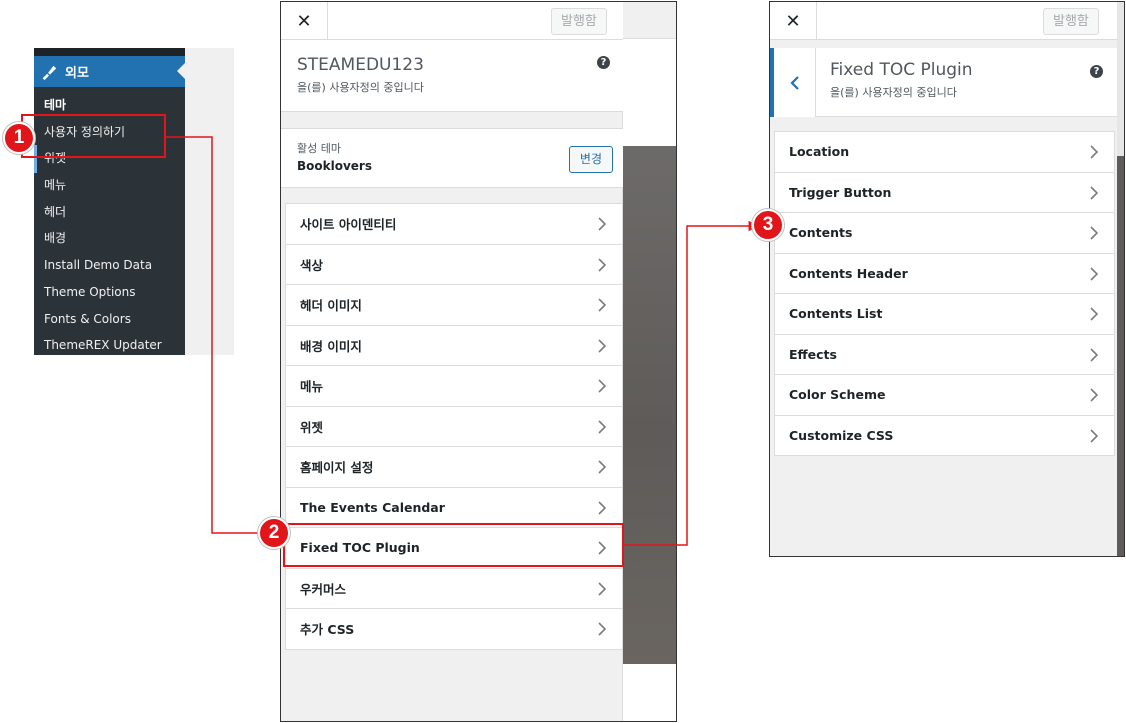 The image size is (1126, 723). What do you see at coordinates (819, 152) in the screenshot?
I see `section-label: Location` at bounding box center [819, 152].